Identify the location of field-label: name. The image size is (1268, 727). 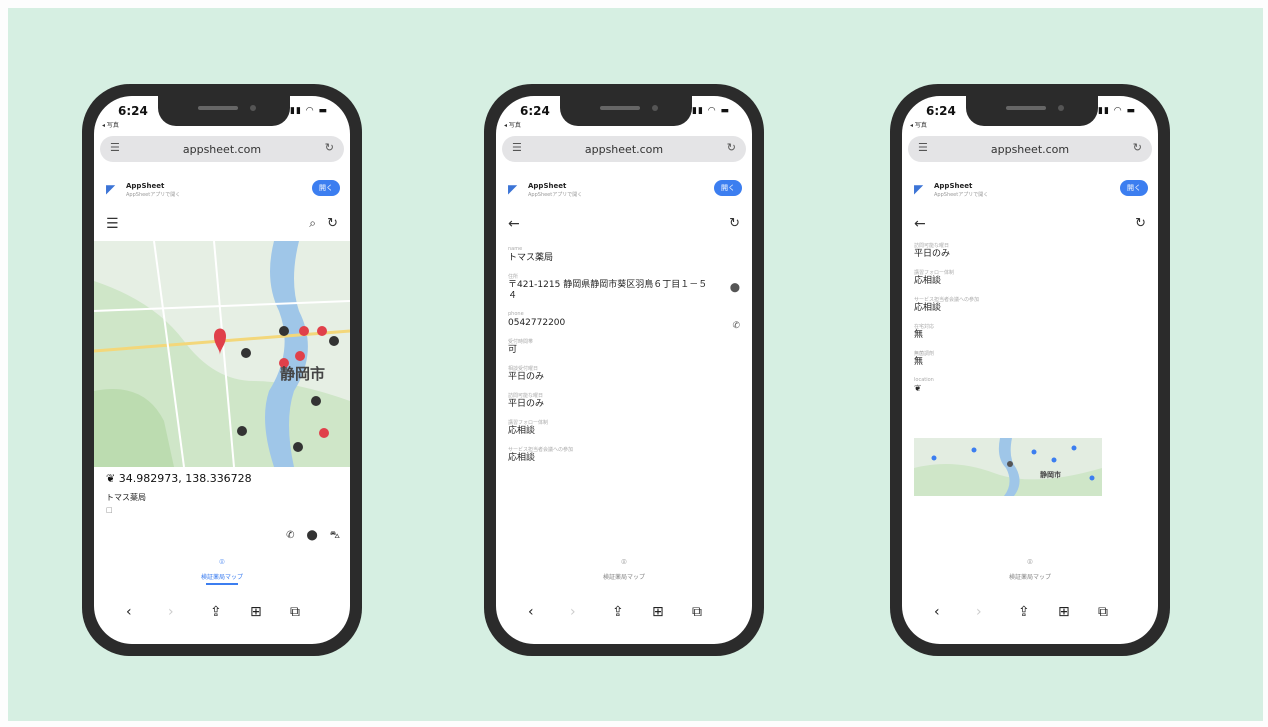
(515, 249).